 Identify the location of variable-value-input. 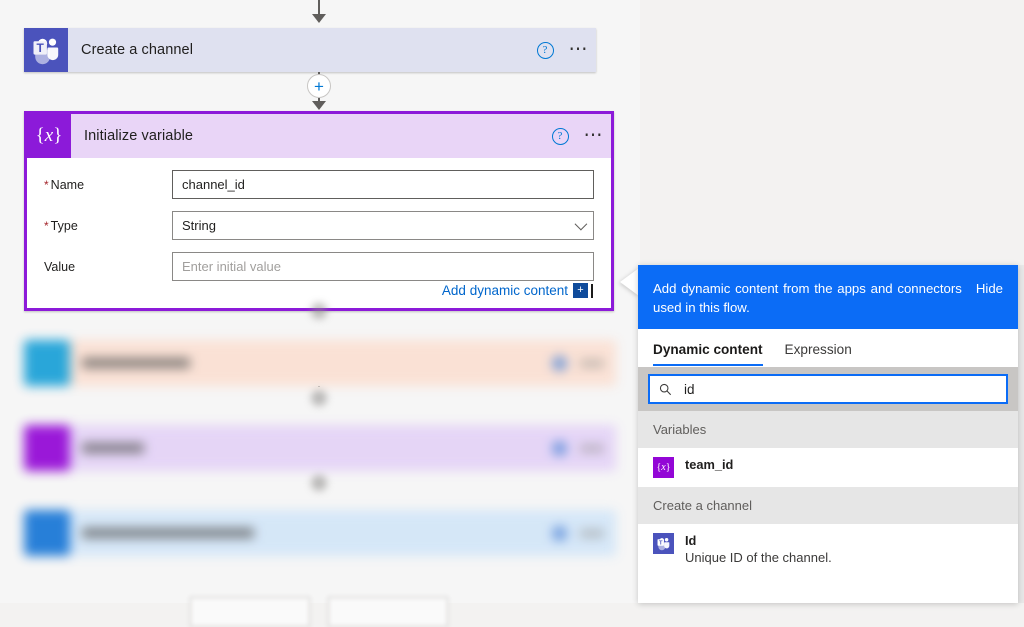
(383, 266).